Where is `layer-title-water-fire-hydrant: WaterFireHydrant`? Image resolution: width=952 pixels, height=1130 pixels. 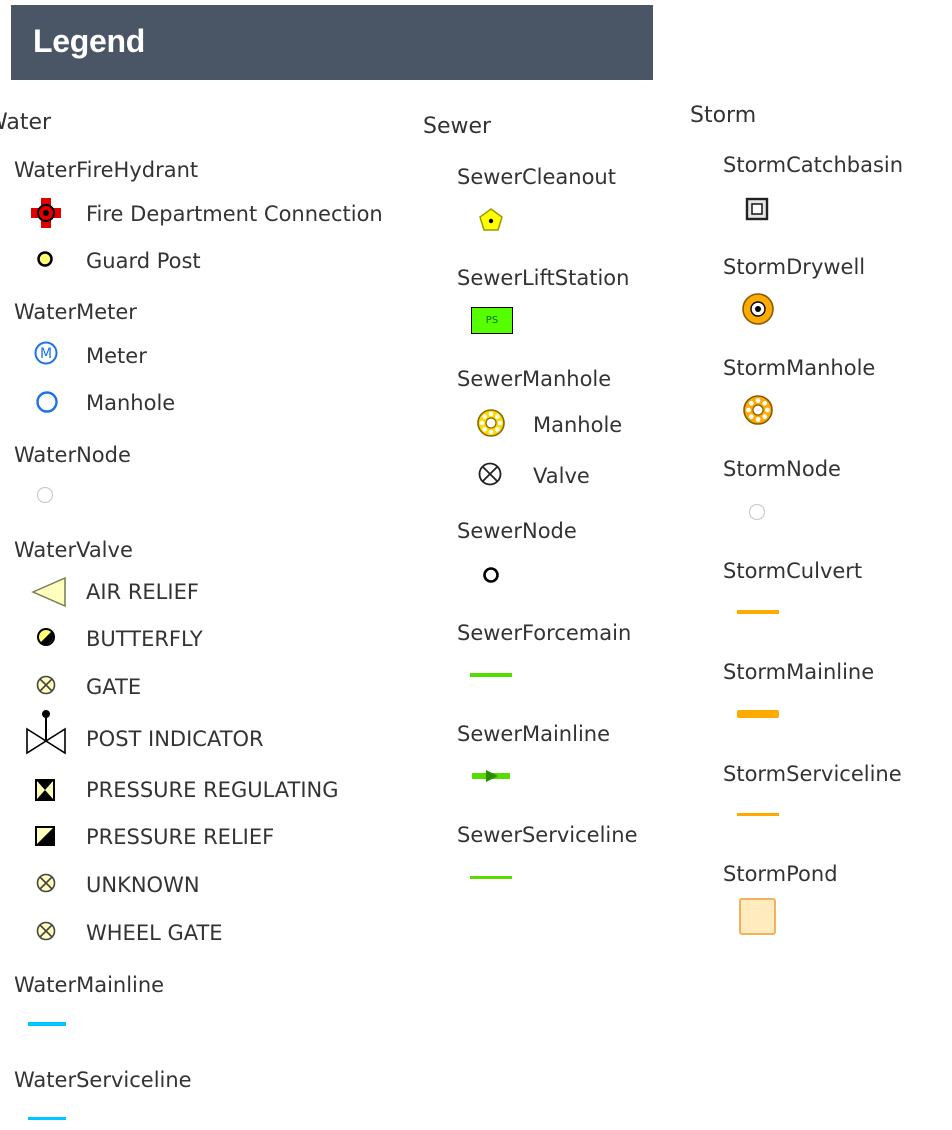
layer-title-water-fire-hydrant: WaterFireHydrant is located at coordinates (106, 170).